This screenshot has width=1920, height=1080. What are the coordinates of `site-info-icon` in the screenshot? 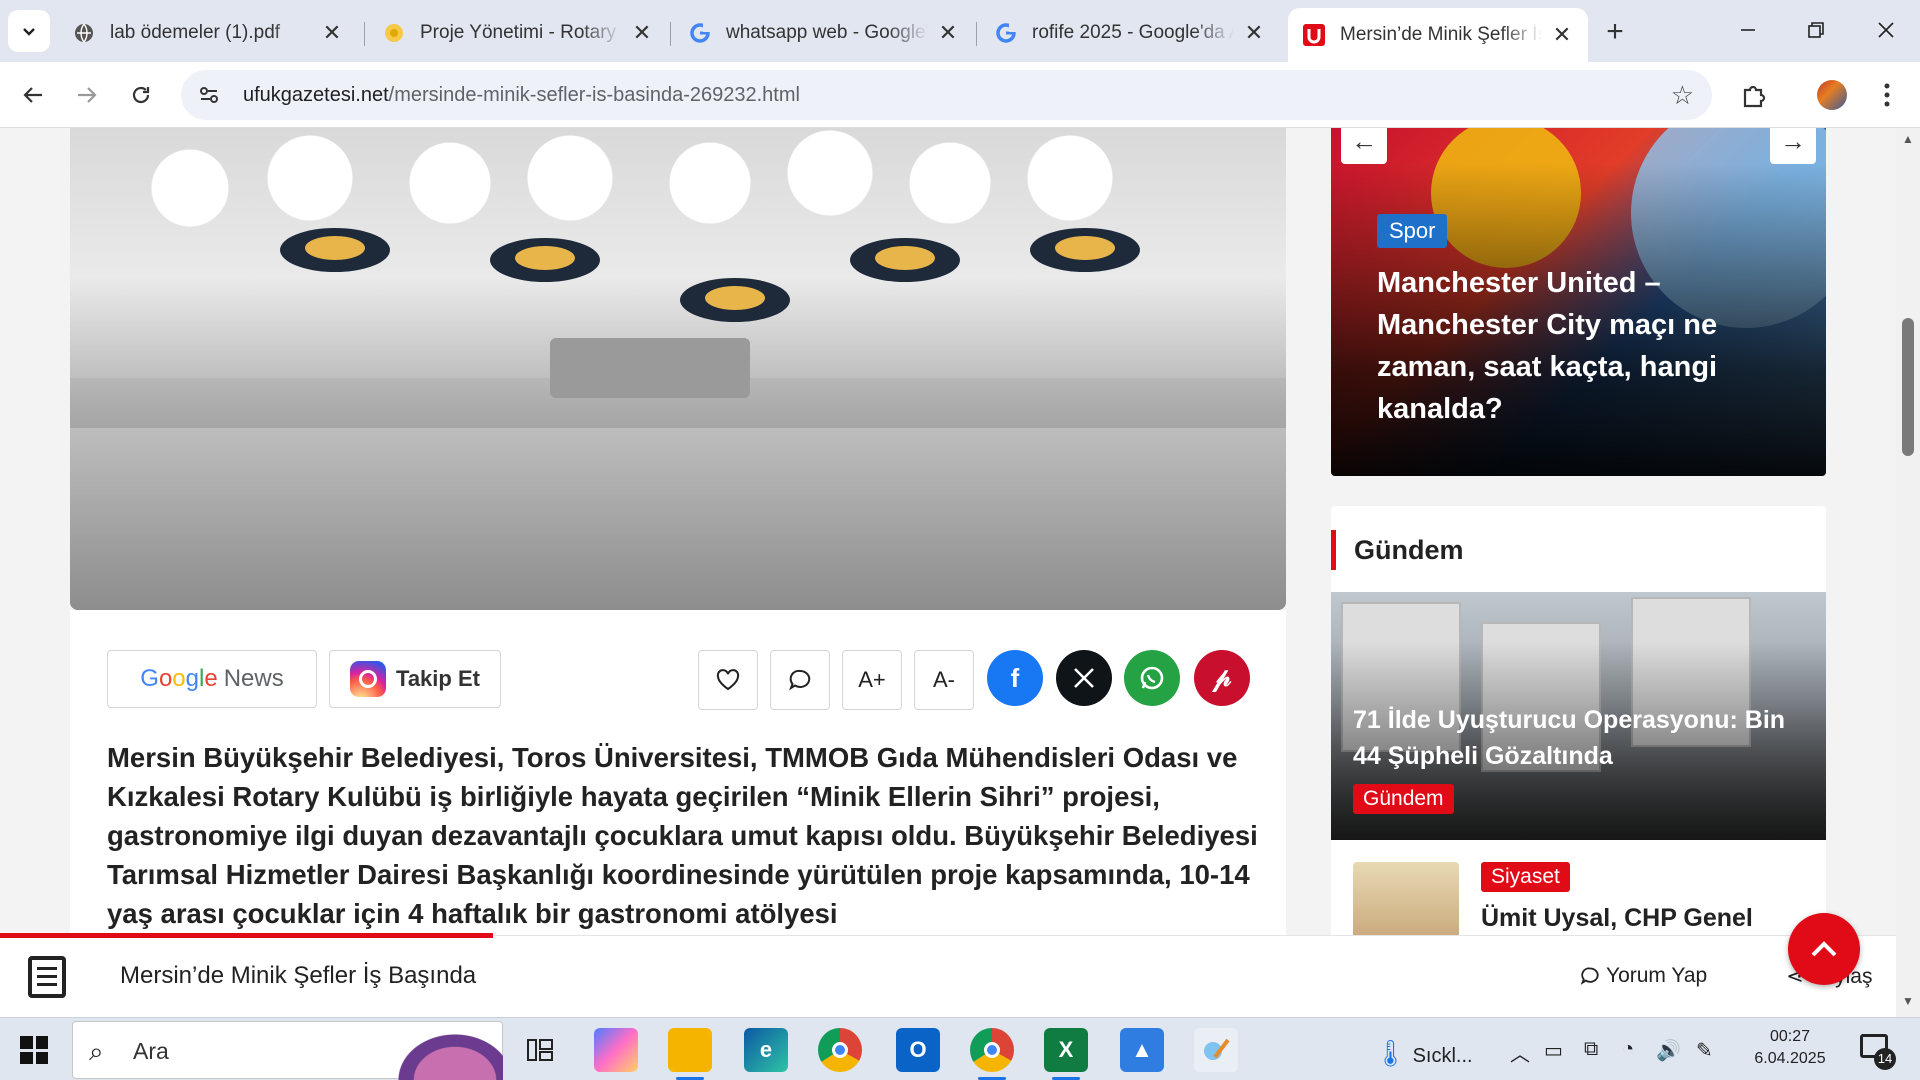 It's located at (209, 95).